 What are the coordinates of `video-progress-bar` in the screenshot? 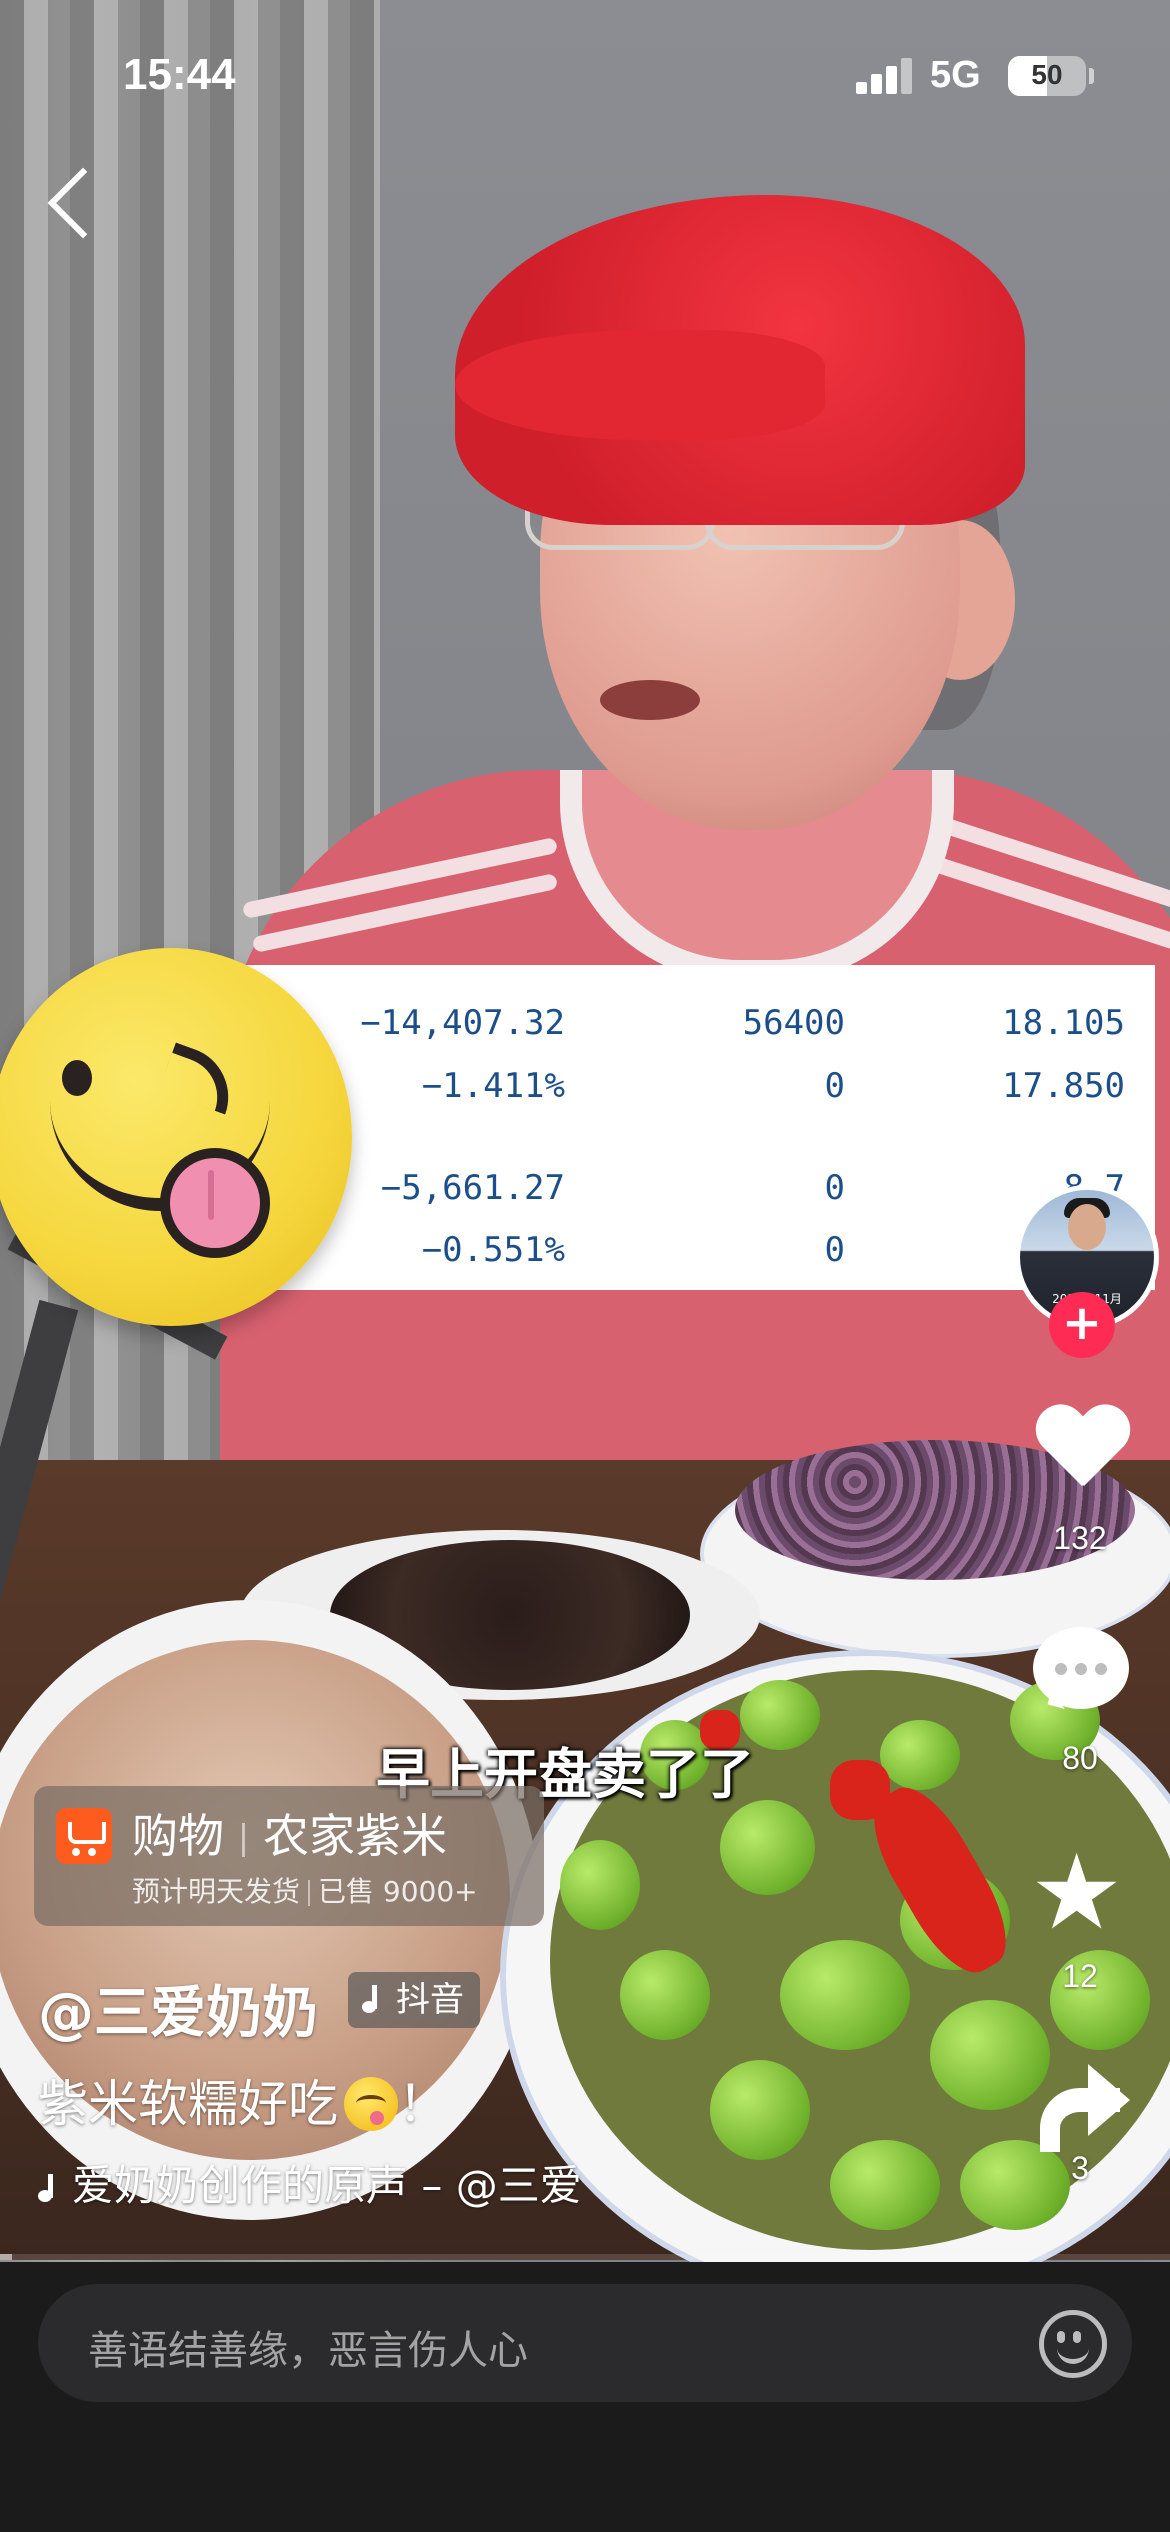 It's located at (585, 2257).